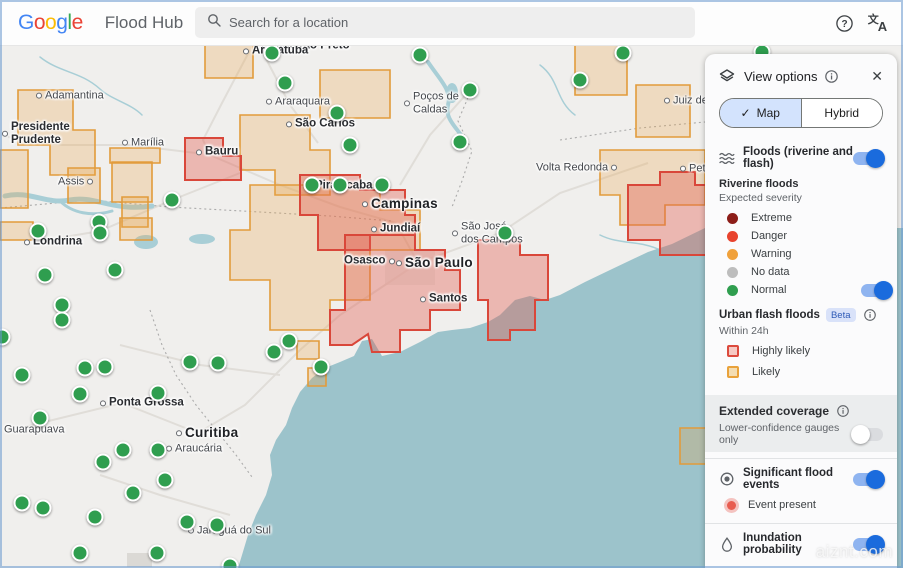  Describe the element at coordinates (214, 22) in the screenshot. I see `search-icon` at that location.